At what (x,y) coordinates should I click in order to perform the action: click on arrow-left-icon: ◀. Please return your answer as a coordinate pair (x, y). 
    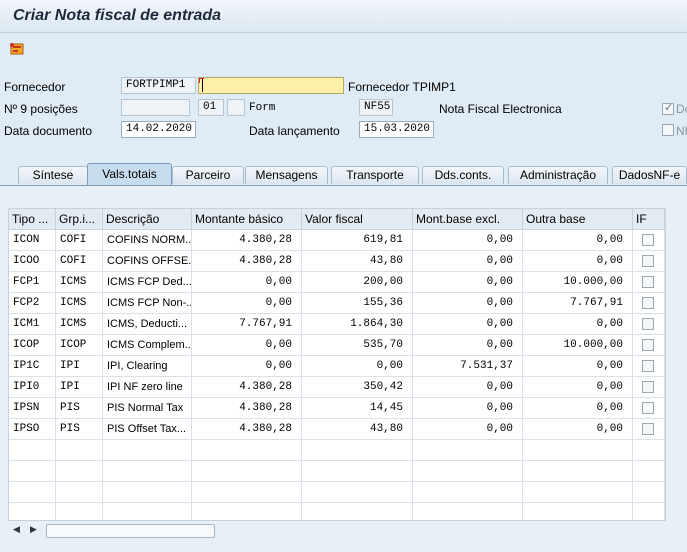
    Looking at the image, I should click on (16, 529).